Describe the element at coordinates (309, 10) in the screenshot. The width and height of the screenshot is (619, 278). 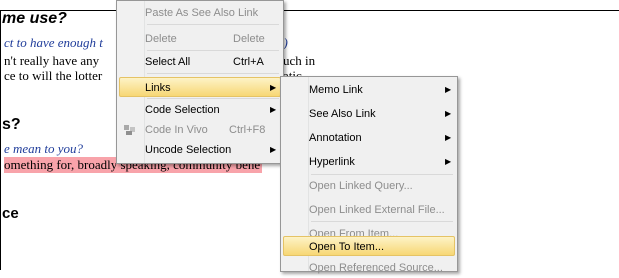
I see `page-border-top` at that location.